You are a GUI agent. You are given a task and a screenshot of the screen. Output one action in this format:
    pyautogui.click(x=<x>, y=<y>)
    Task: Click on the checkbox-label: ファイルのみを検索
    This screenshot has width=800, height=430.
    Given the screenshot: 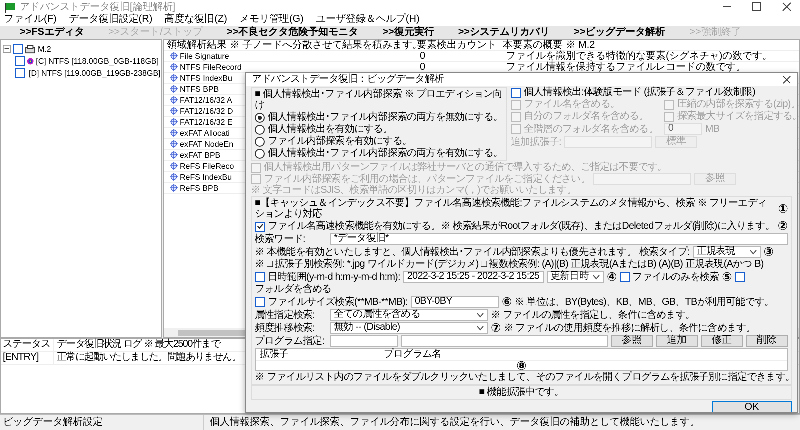 What is the action you would take?
    pyautogui.click(x=676, y=277)
    